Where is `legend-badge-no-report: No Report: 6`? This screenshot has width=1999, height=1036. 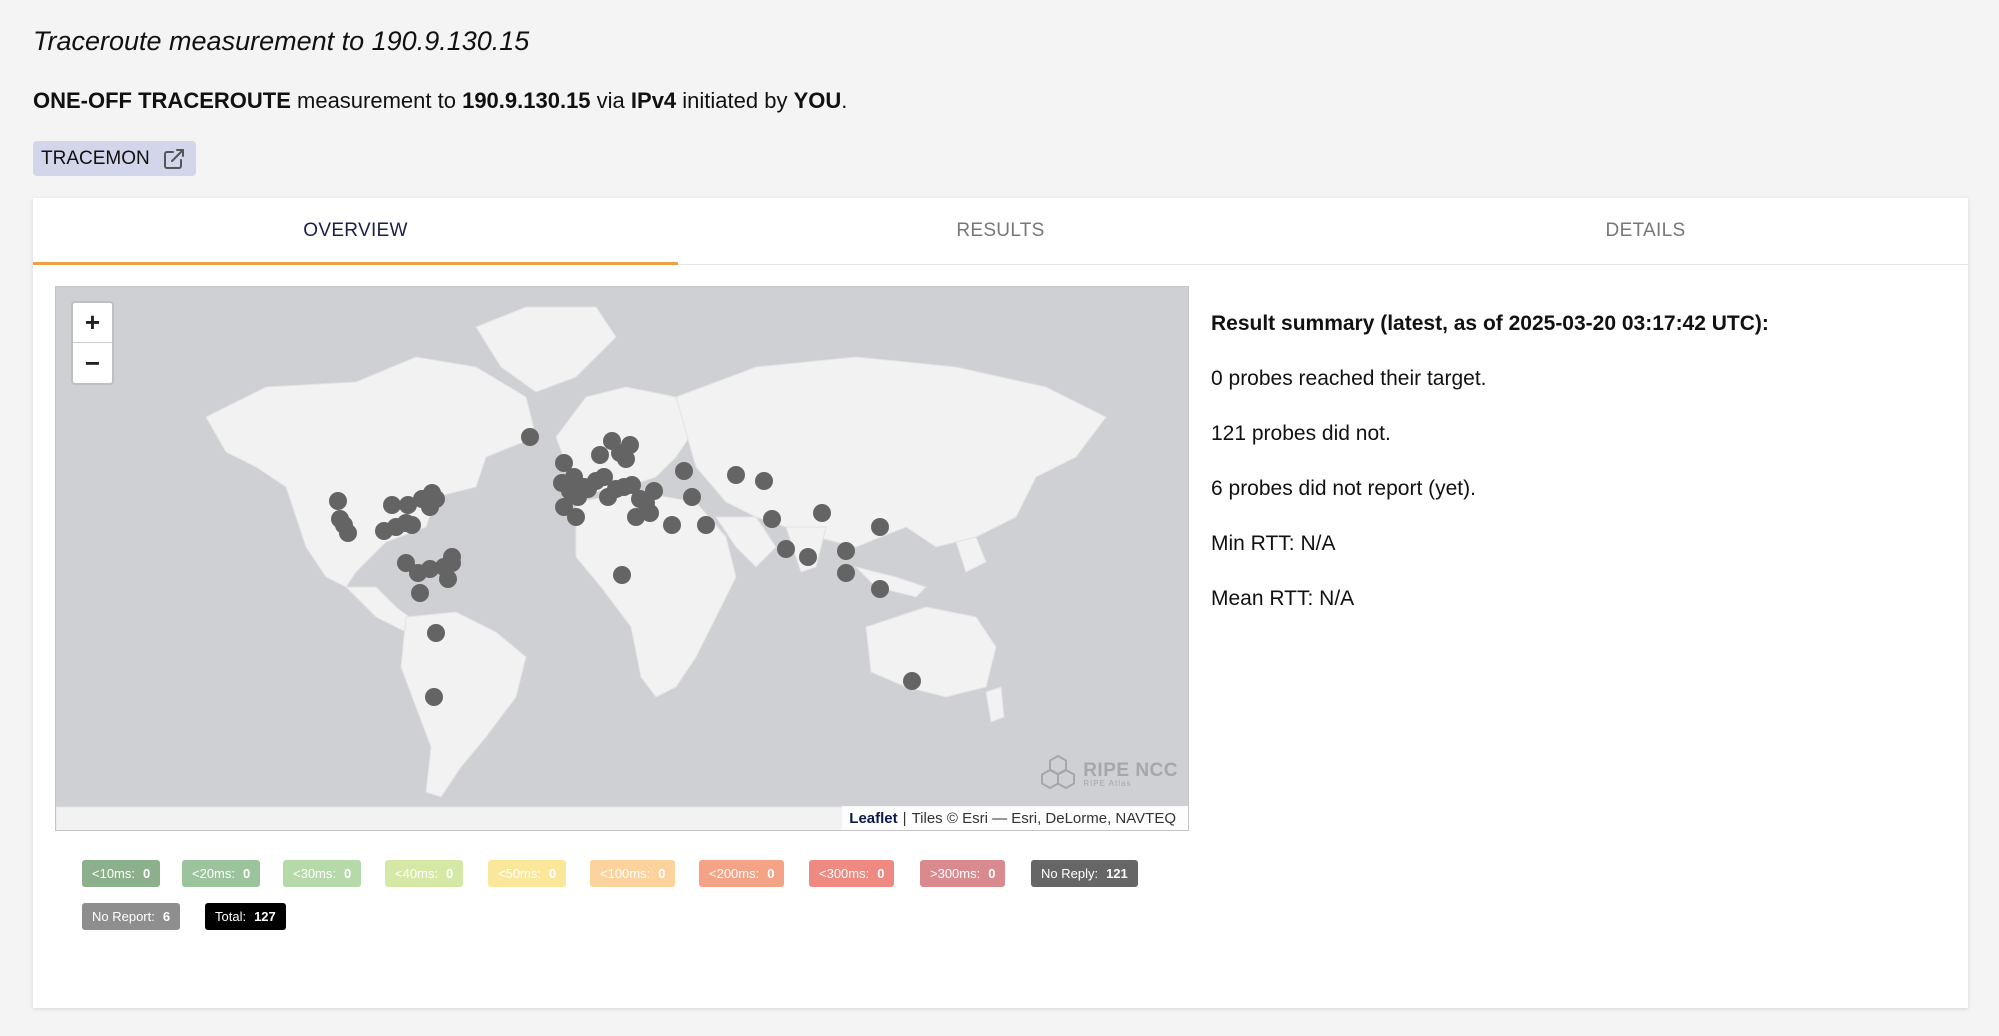 legend-badge-no-report: No Report: 6 is located at coordinates (131, 916).